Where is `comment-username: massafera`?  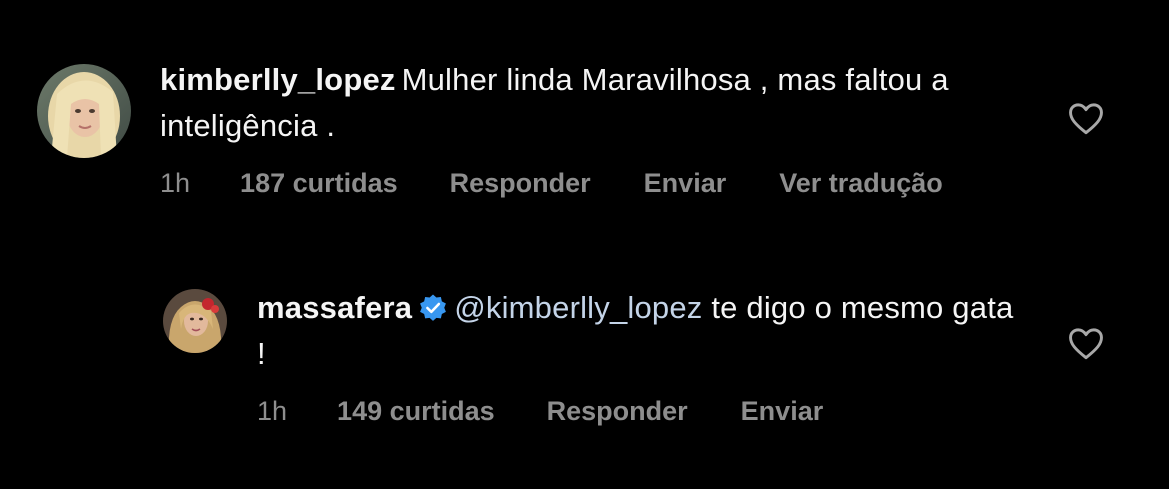
comment-username: massafera is located at coordinates (334, 307).